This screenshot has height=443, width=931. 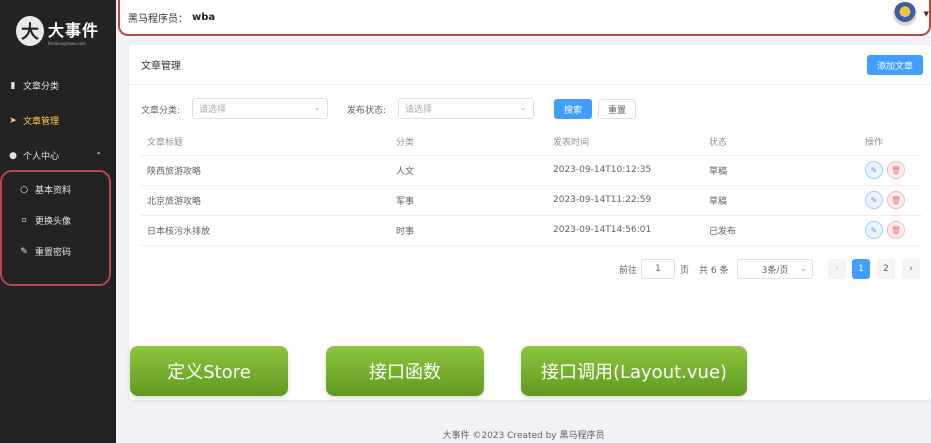 I want to click on submenu-item-avatar: ⌗ 更换头像, so click(x=55, y=220).